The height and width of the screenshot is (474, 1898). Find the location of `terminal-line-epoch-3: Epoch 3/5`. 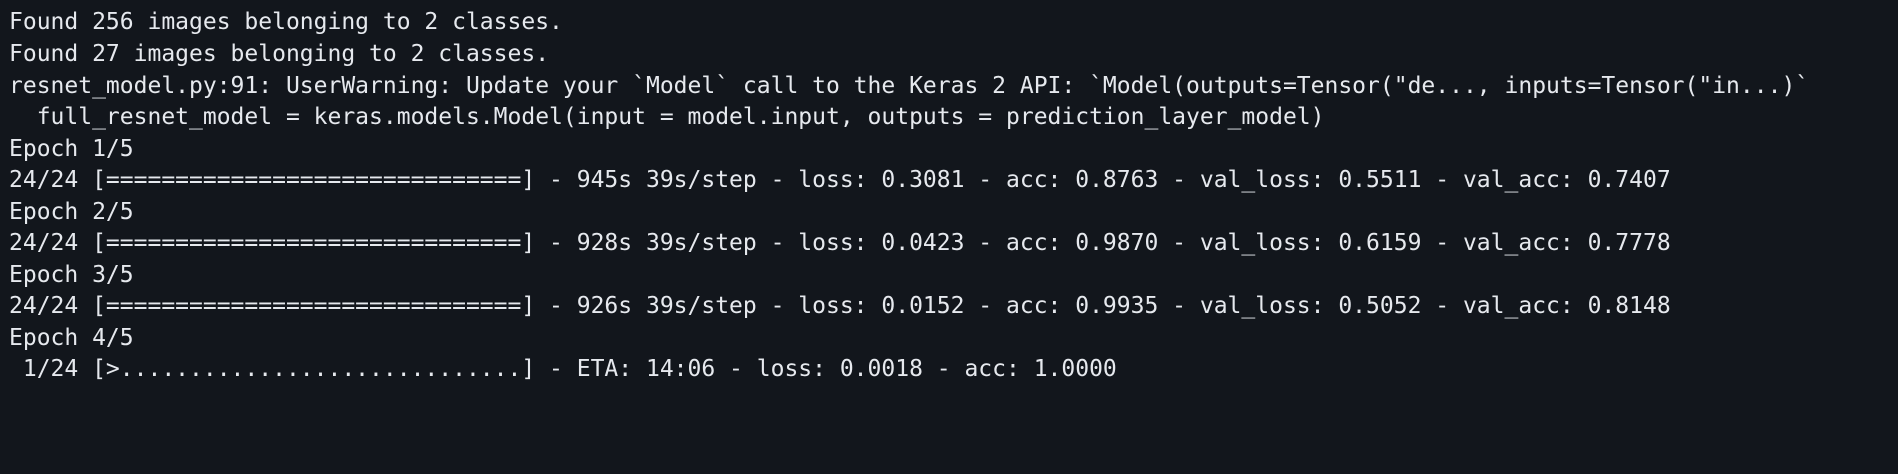

terminal-line-epoch-3: Epoch 3/5 is located at coordinates (71, 275).